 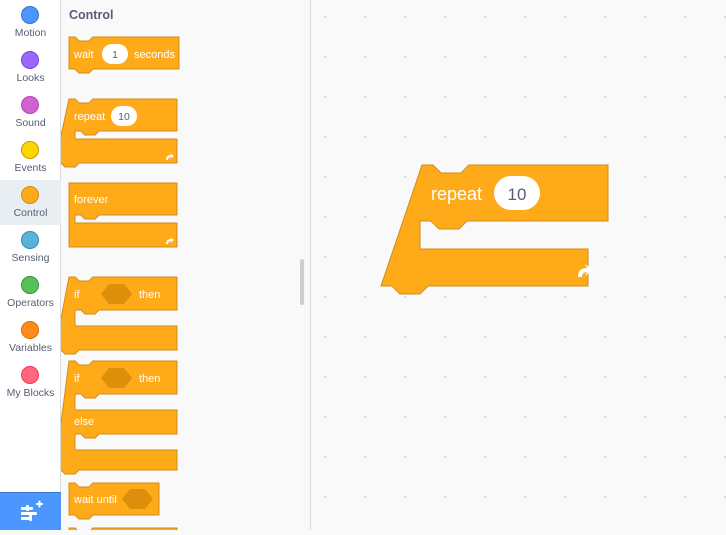 What do you see at coordinates (91, 200) in the screenshot?
I see `block-label: forever` at bounding box center [91, 200].